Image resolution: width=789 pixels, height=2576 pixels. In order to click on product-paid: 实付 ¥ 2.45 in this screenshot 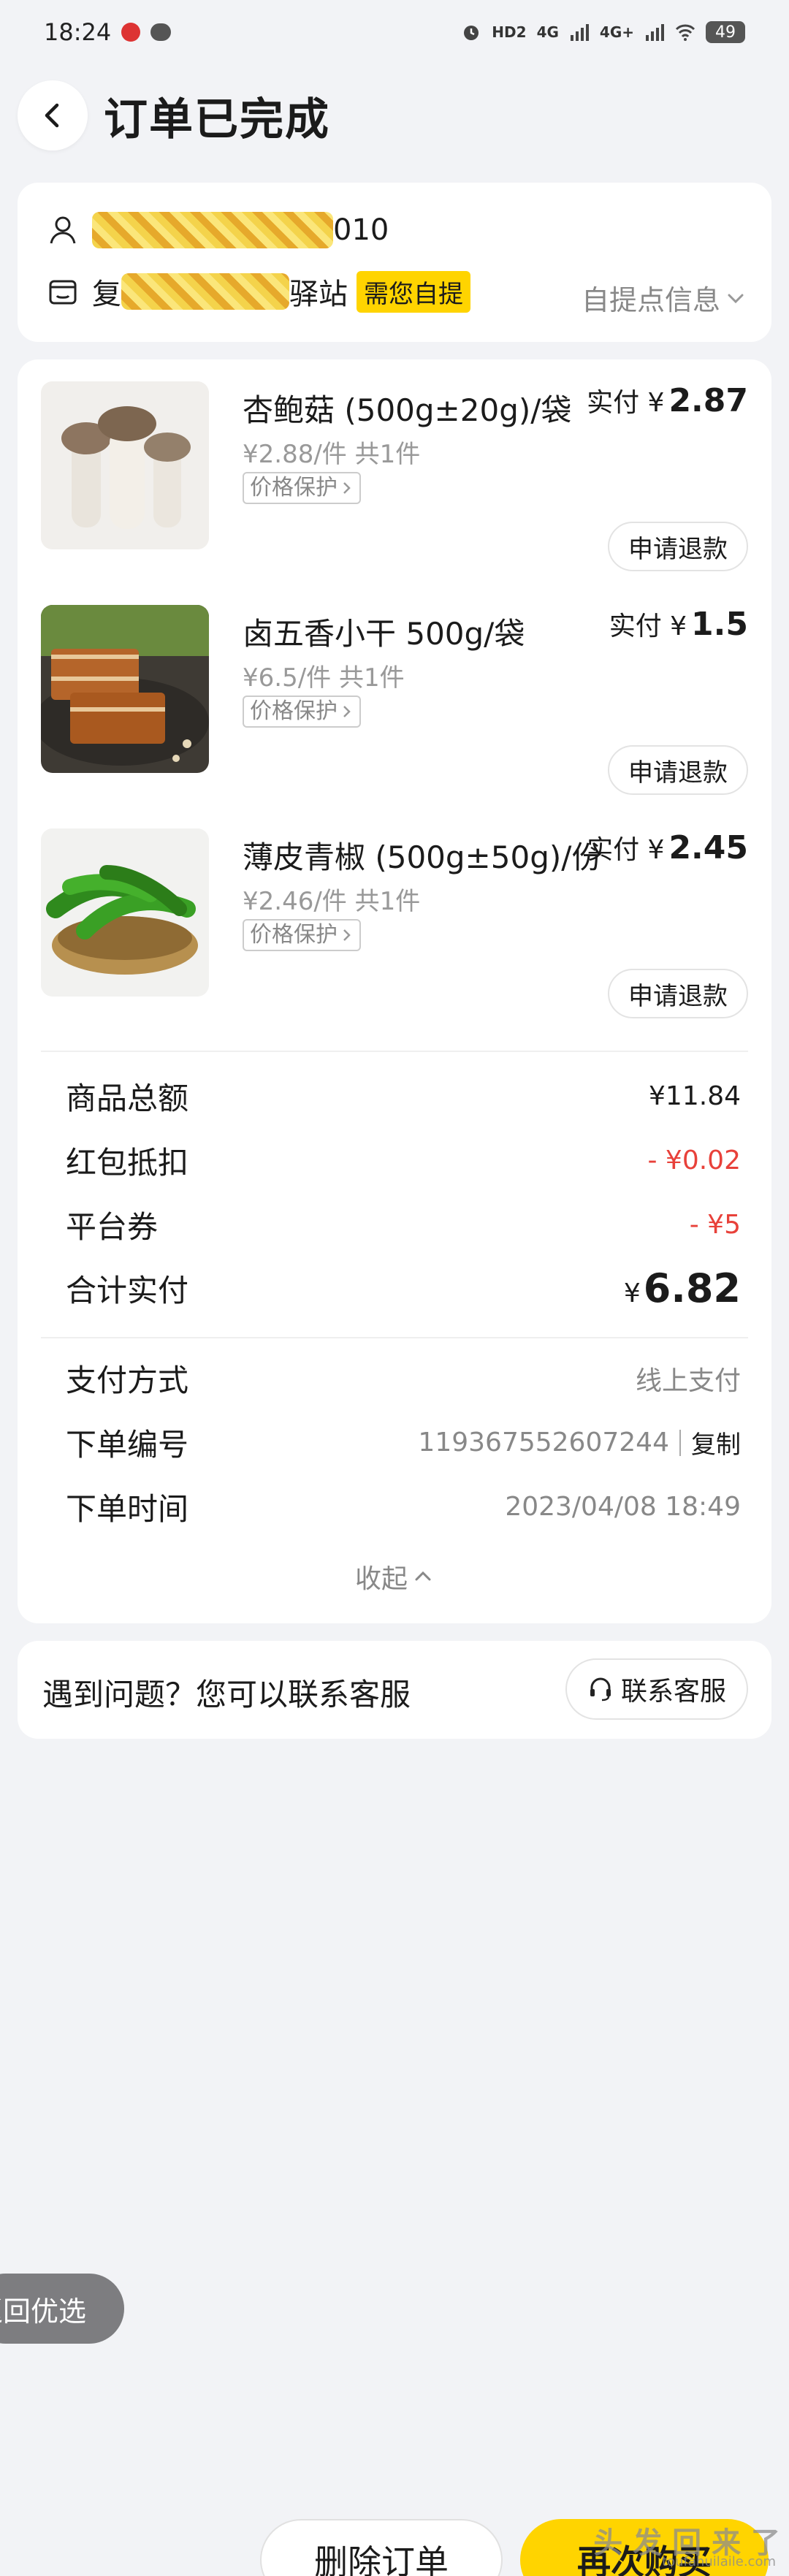, I will do `click(667, 847)`.